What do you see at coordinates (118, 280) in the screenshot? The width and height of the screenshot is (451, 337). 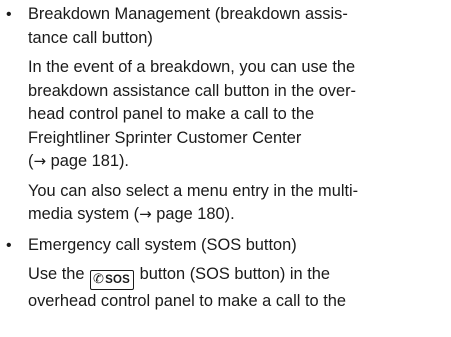 I see `sos-label: SOS` at bounding box center [118, 280].